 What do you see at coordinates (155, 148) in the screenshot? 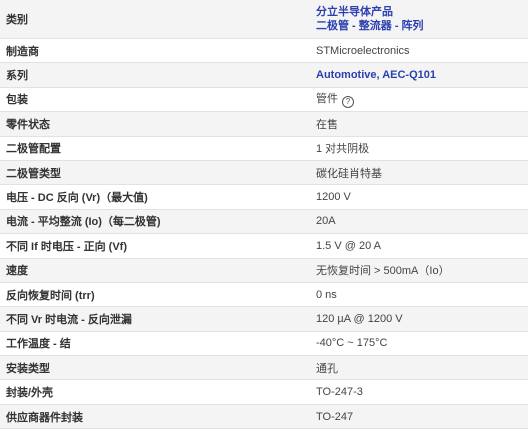
I see `spec-label: 二极管配置` at bounding box center [155, 148].